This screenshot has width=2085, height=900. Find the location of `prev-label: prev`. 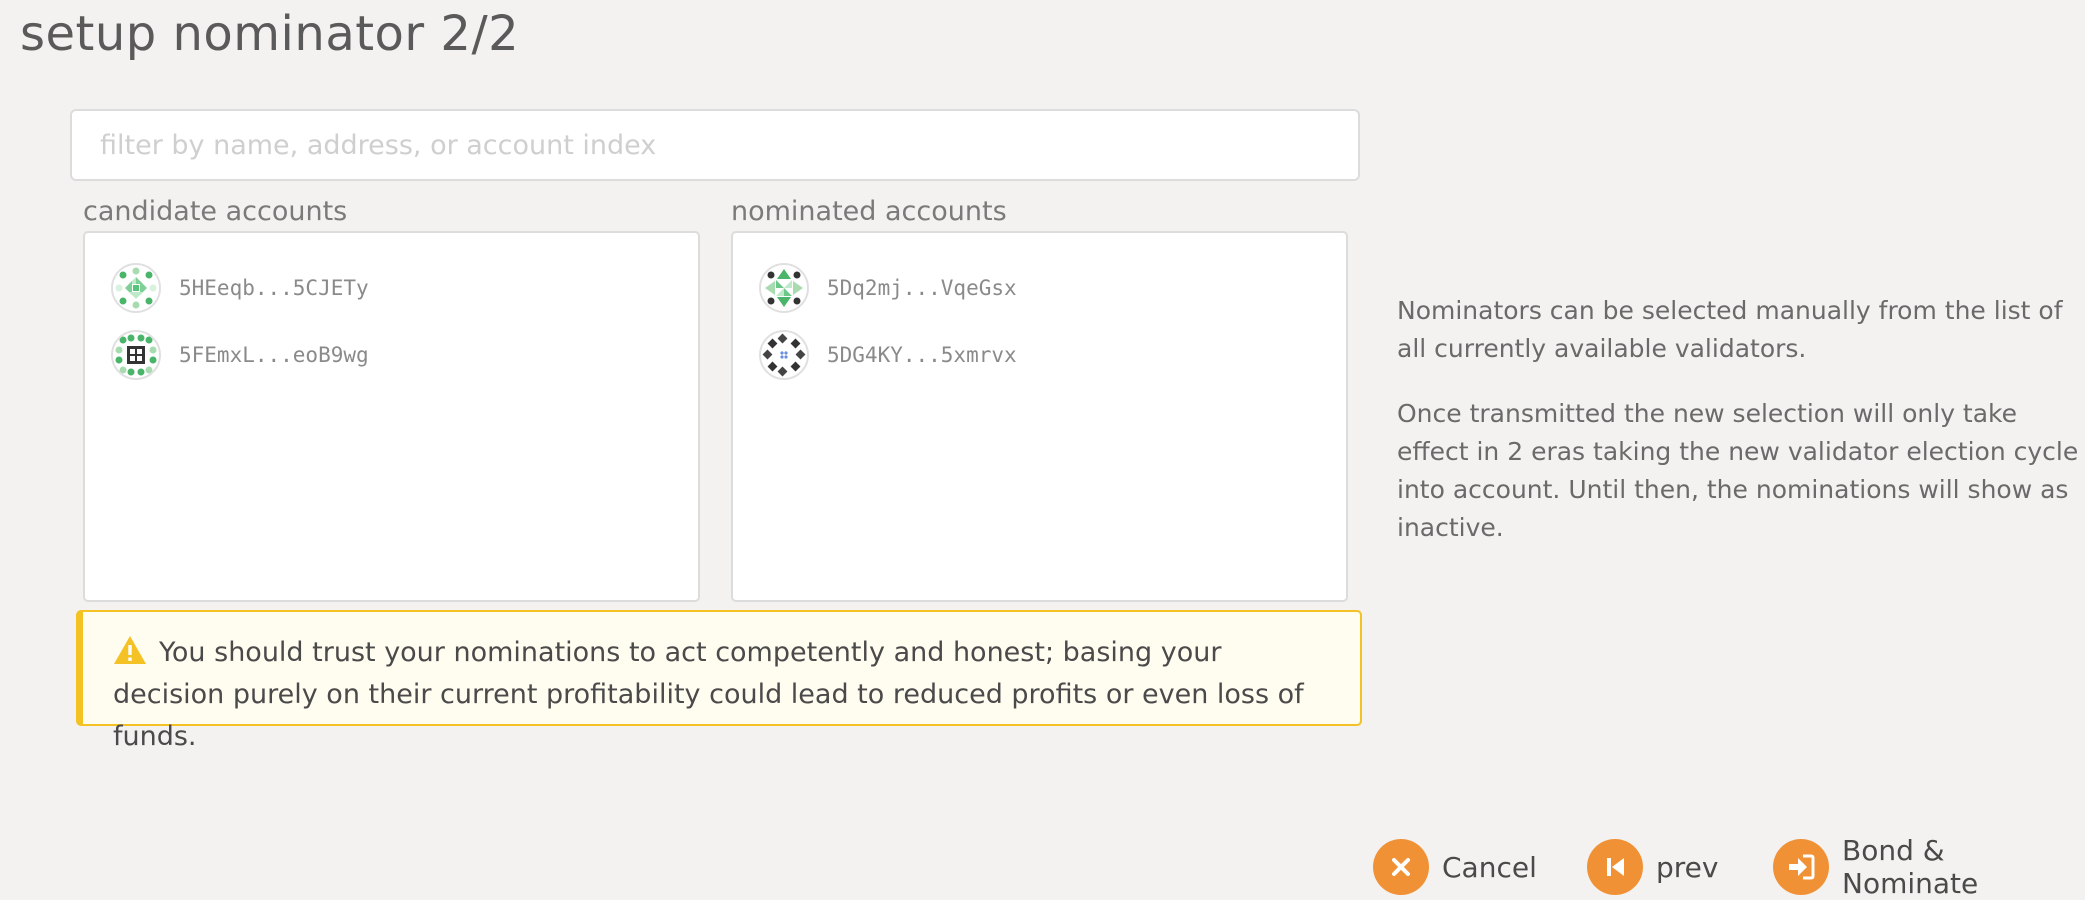

prev-label: prev is located at coordinates (1687, 867).